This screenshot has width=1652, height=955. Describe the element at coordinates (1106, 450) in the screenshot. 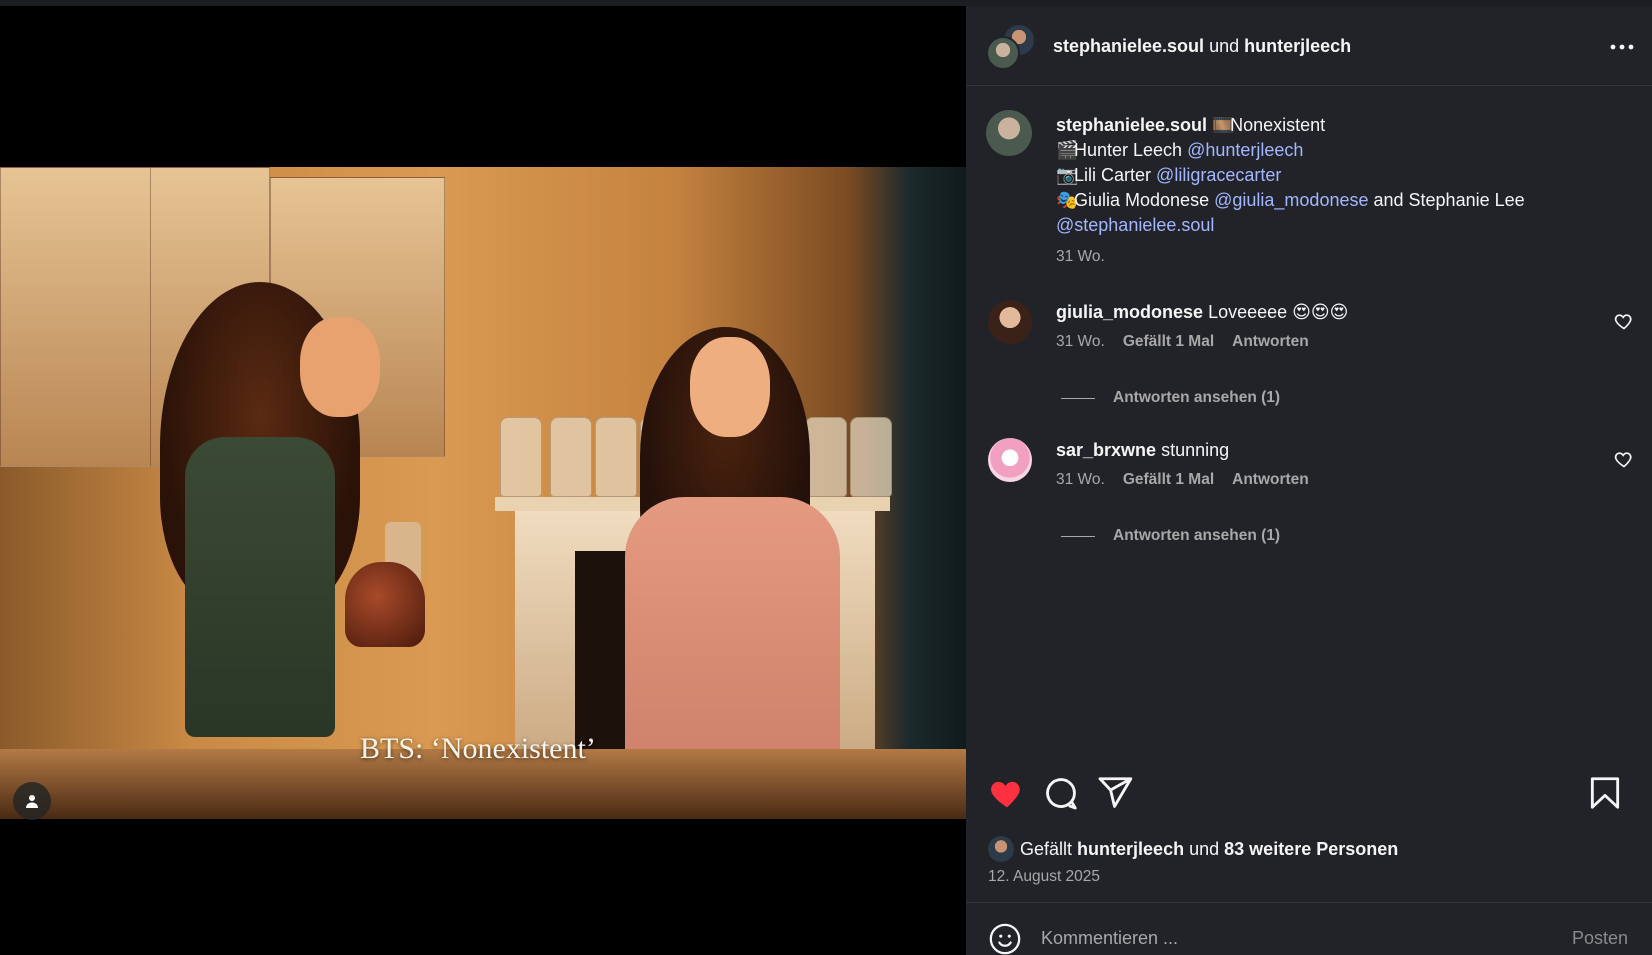

I see `comment-username: sar_brxwne` at that location.